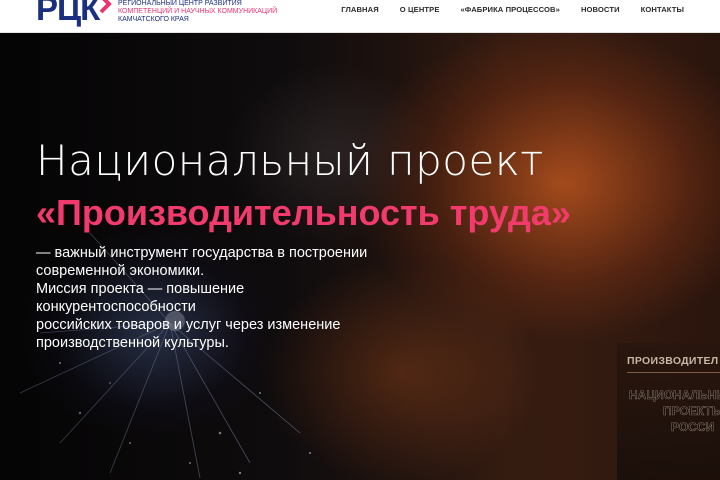 This screenshot has height=480, width=720. Describe the element at coordinates (360, 9) in the screenshot. I see `nav-home: ГЛАВНАЯ` at that location.